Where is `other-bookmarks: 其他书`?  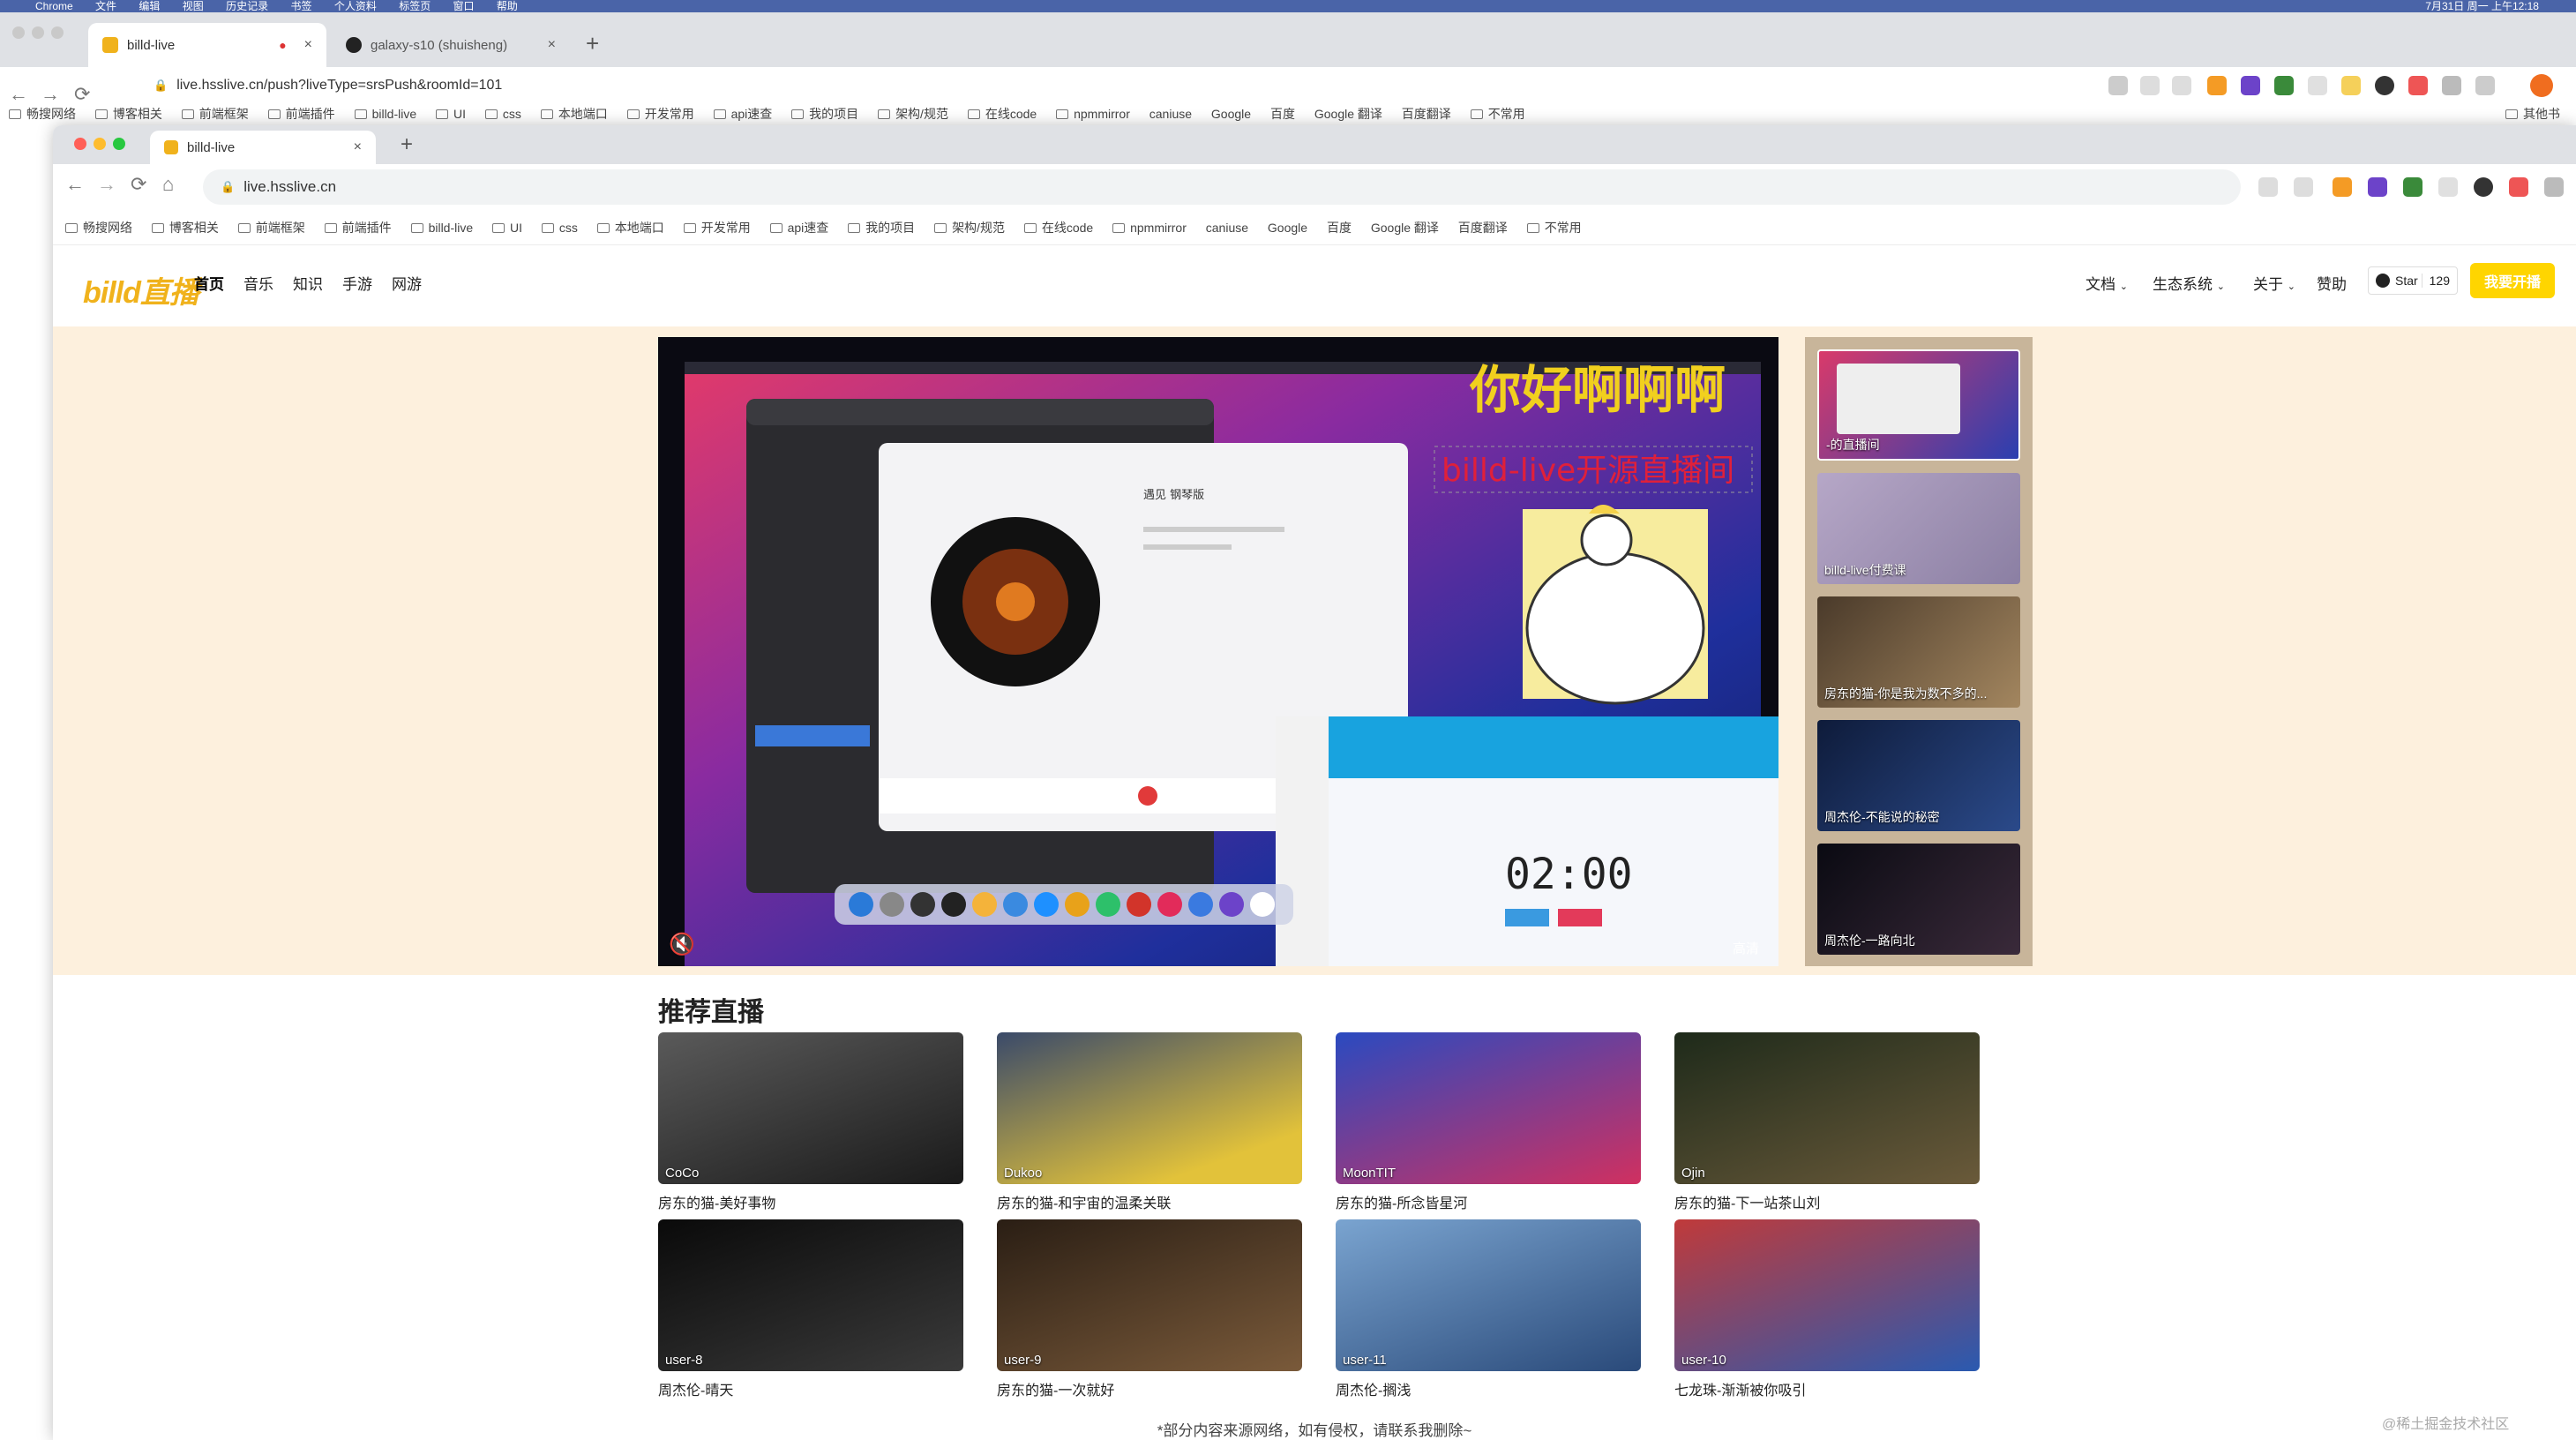 other-bookmarks: 其他书 is located at coordinates (2532, 113).